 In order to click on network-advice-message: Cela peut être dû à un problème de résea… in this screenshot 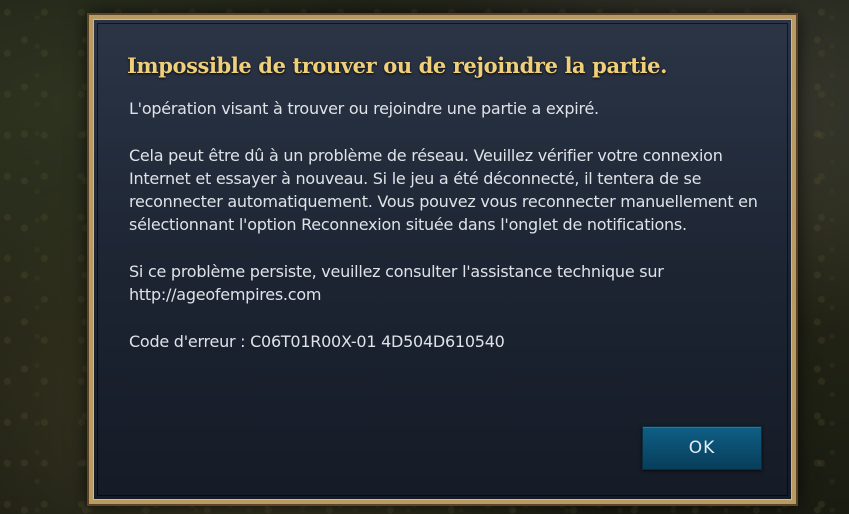, I will do `click(443, 190)`.